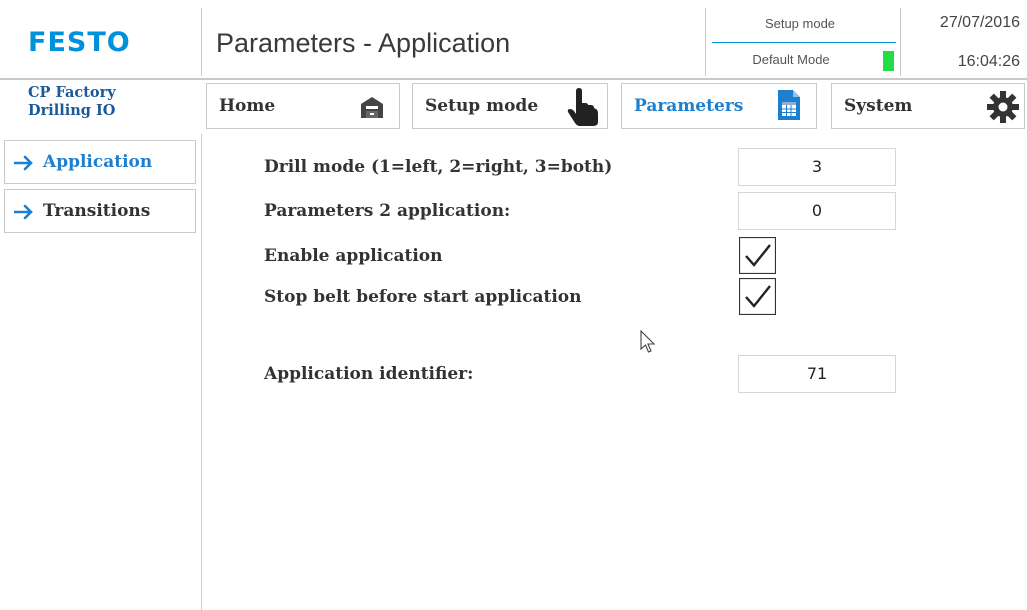  Describe the element at coordinates (988, 61) in the screenshot. I see `time-display: 16:04:26` at that location.